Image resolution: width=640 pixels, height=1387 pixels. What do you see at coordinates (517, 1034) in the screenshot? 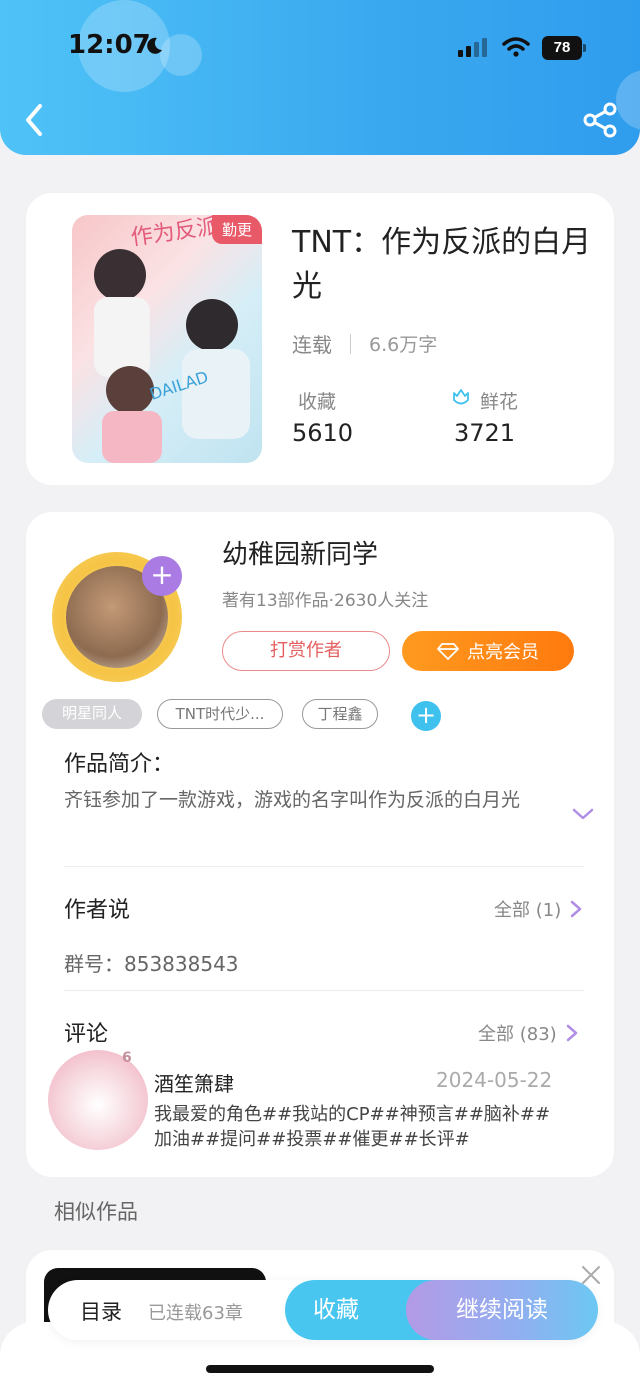
I see `comments-all-label: 全部 (83)` at bounding box center [517, 1034].